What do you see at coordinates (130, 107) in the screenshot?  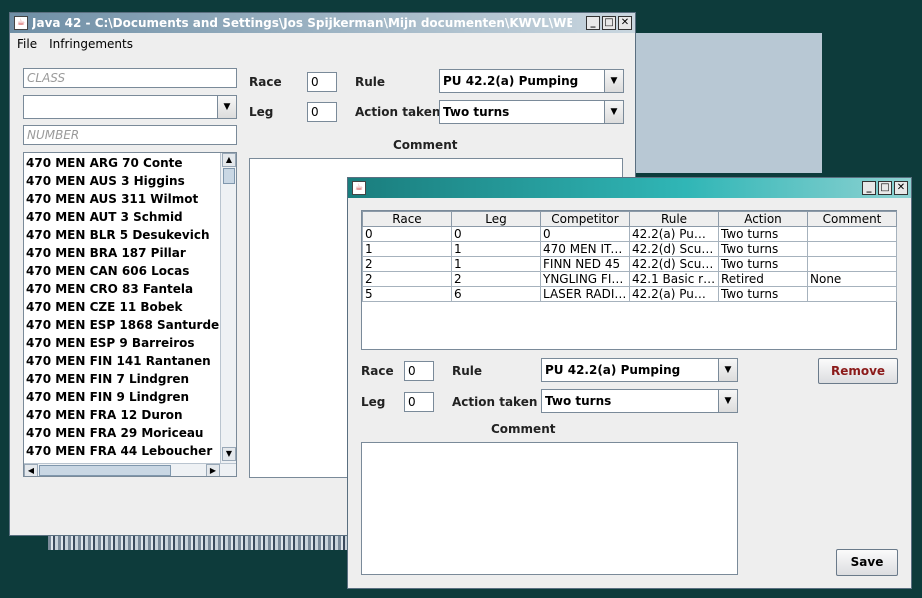 I see `class-combo: ▼` at bounding box center [130, 107].